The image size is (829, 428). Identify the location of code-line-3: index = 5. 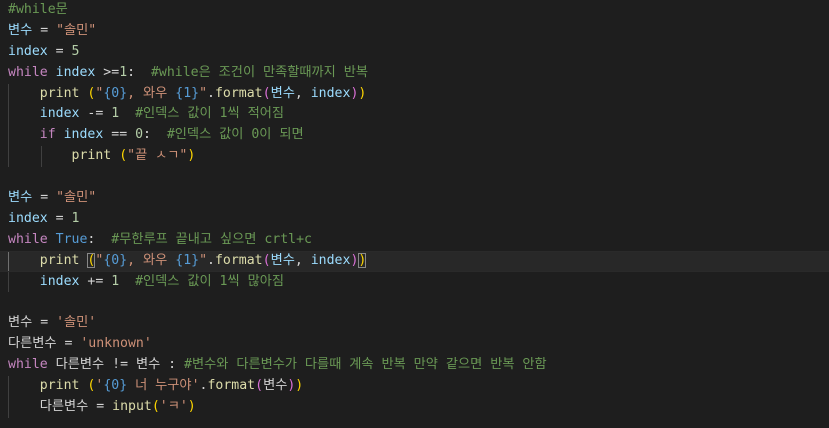
(414, 52).